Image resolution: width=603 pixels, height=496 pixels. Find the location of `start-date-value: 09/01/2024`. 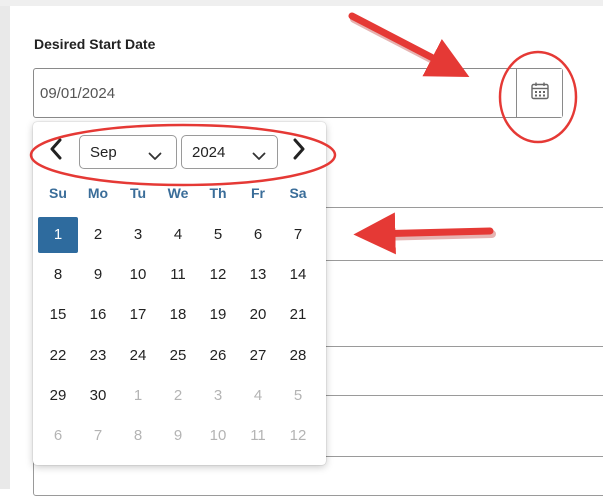

start-date-value: 09/01/2024 is located at coordinates (77, 93).